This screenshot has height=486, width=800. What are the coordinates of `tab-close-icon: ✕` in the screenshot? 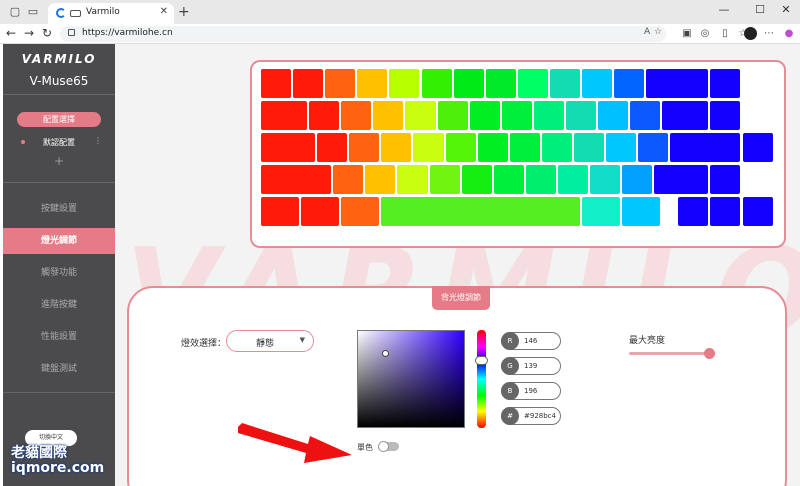 It's located at (164, 11).